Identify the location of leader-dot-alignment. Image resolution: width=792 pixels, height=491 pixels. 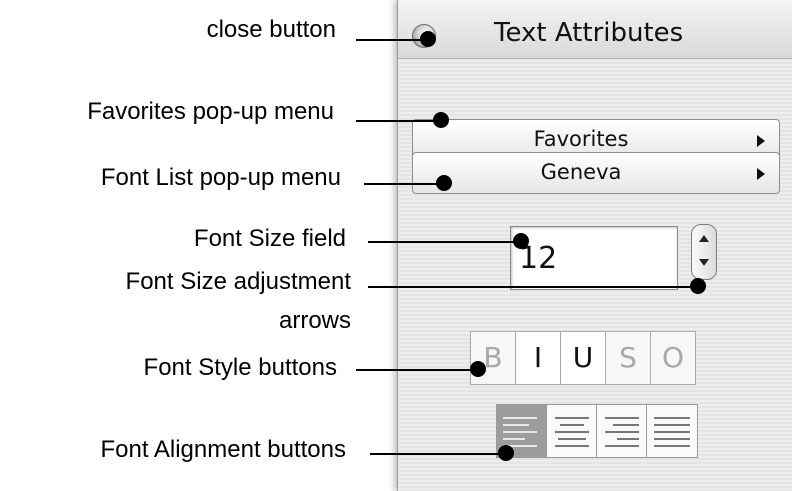
(506, 453).